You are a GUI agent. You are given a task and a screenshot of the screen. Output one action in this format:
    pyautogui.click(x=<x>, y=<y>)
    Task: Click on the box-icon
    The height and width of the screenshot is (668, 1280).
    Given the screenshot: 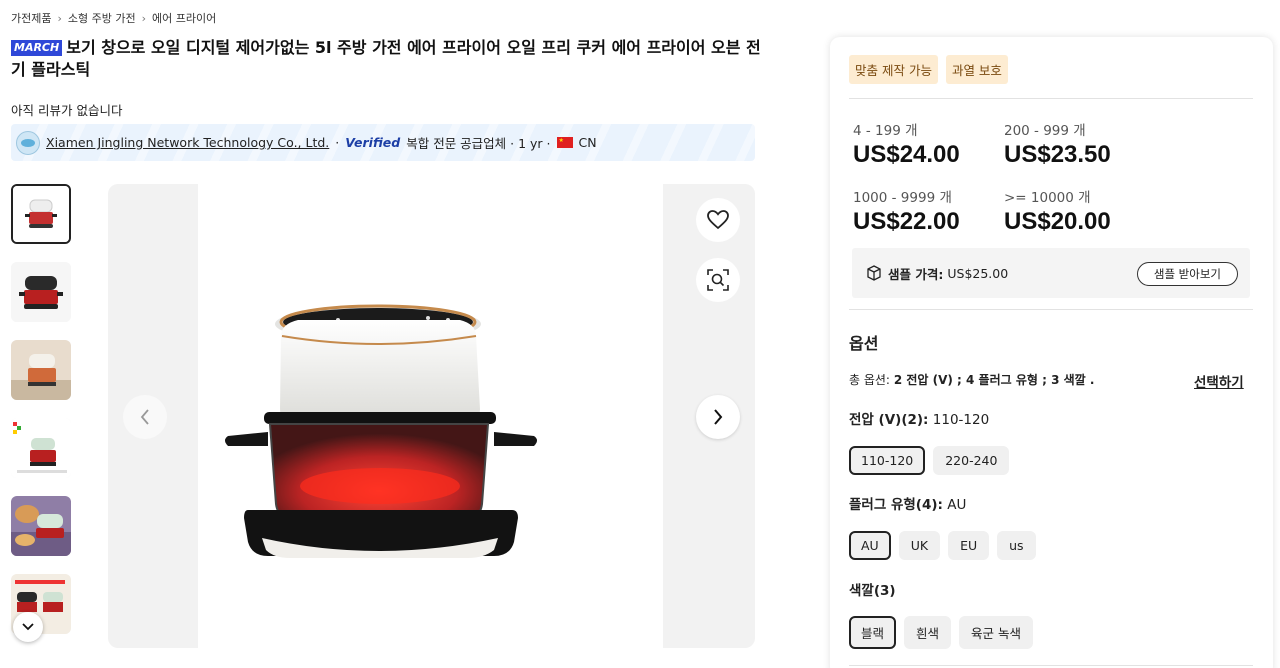 What is the action you would take?
    pyautogui.click(x=874, y=273)
    